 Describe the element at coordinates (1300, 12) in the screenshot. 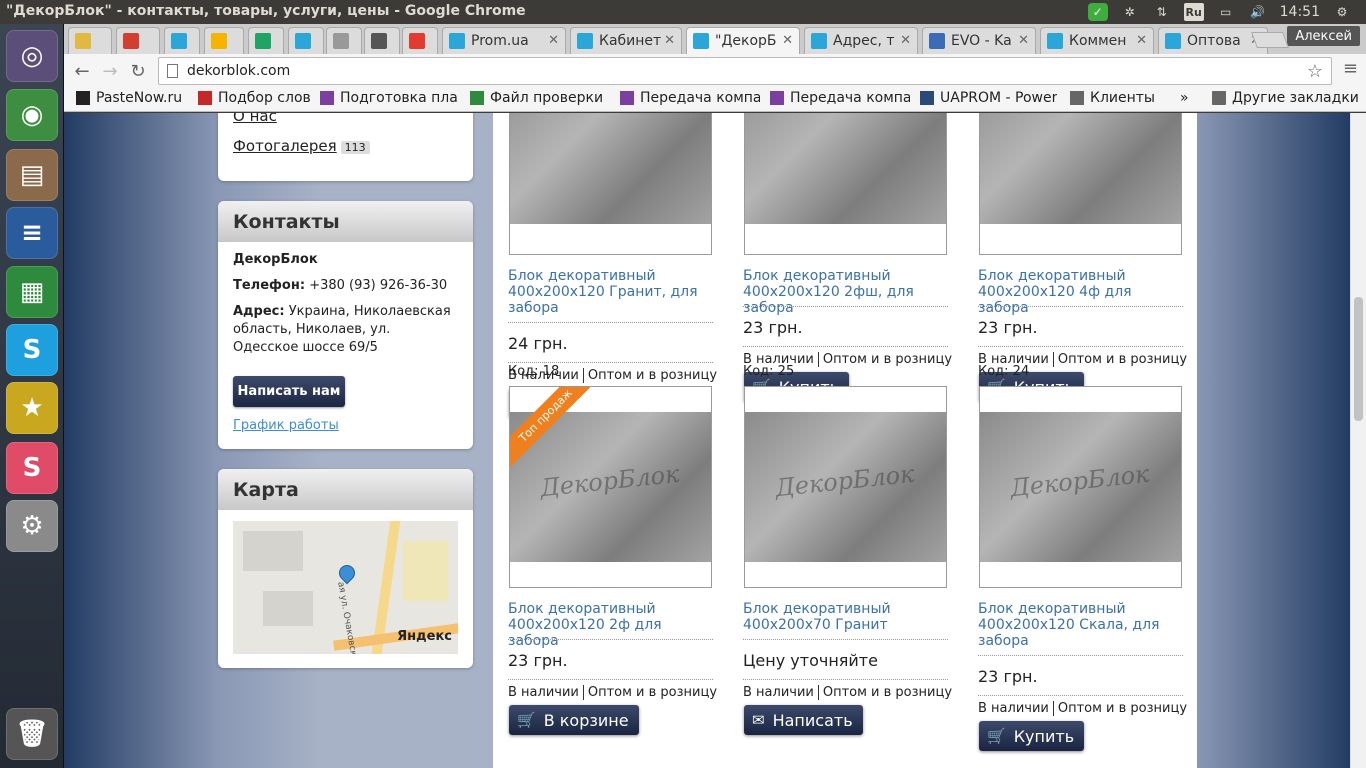

I see `clock: 14:51` at that location.